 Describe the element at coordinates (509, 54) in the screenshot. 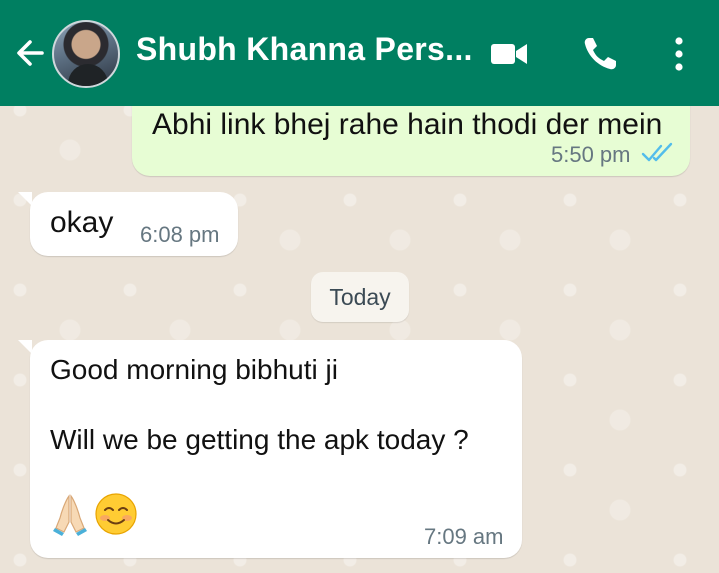

I see `video-call-icon` at that location.